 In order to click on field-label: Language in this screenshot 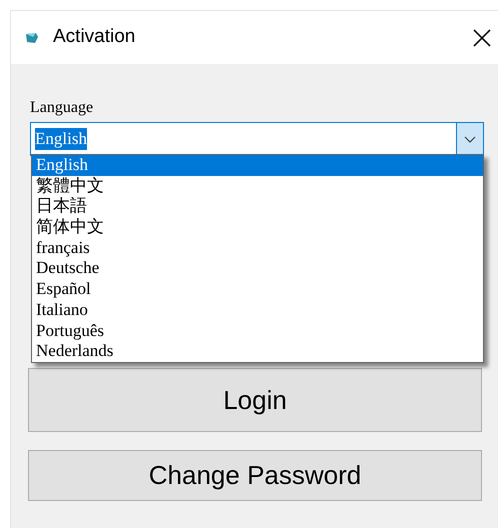, I will do `click(62, 108)`.